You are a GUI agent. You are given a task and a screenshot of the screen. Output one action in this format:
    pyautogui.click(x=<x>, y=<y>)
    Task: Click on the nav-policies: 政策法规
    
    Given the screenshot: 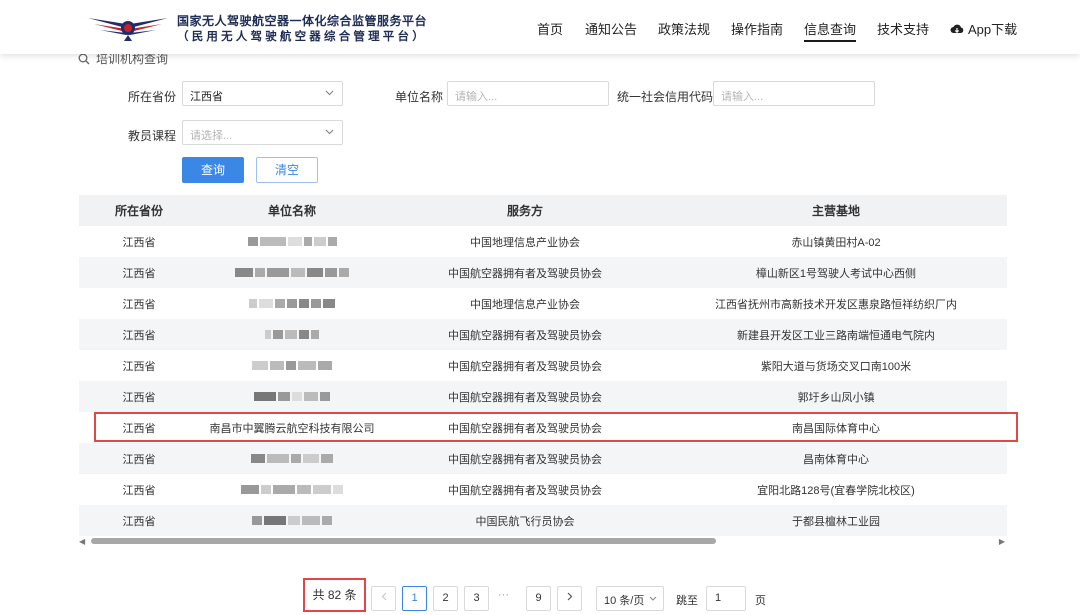 What is the action you would take?
    pyautogui.click(x=684, y=28)
    